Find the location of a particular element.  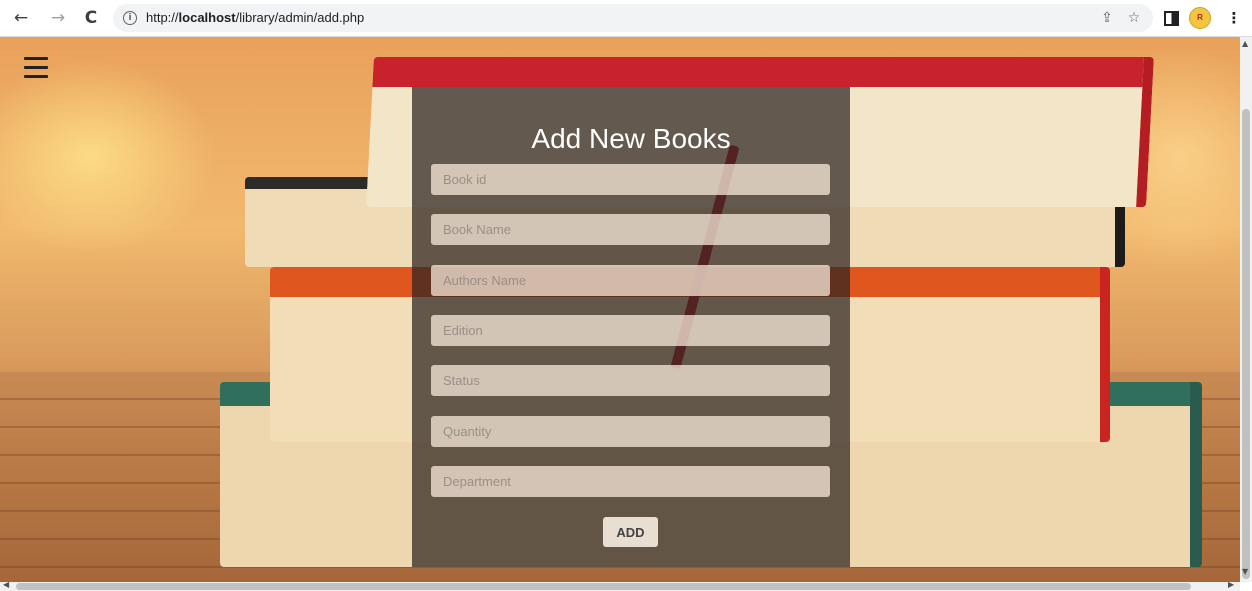

form-title: Add New Books is located at coordinates (631, 138).